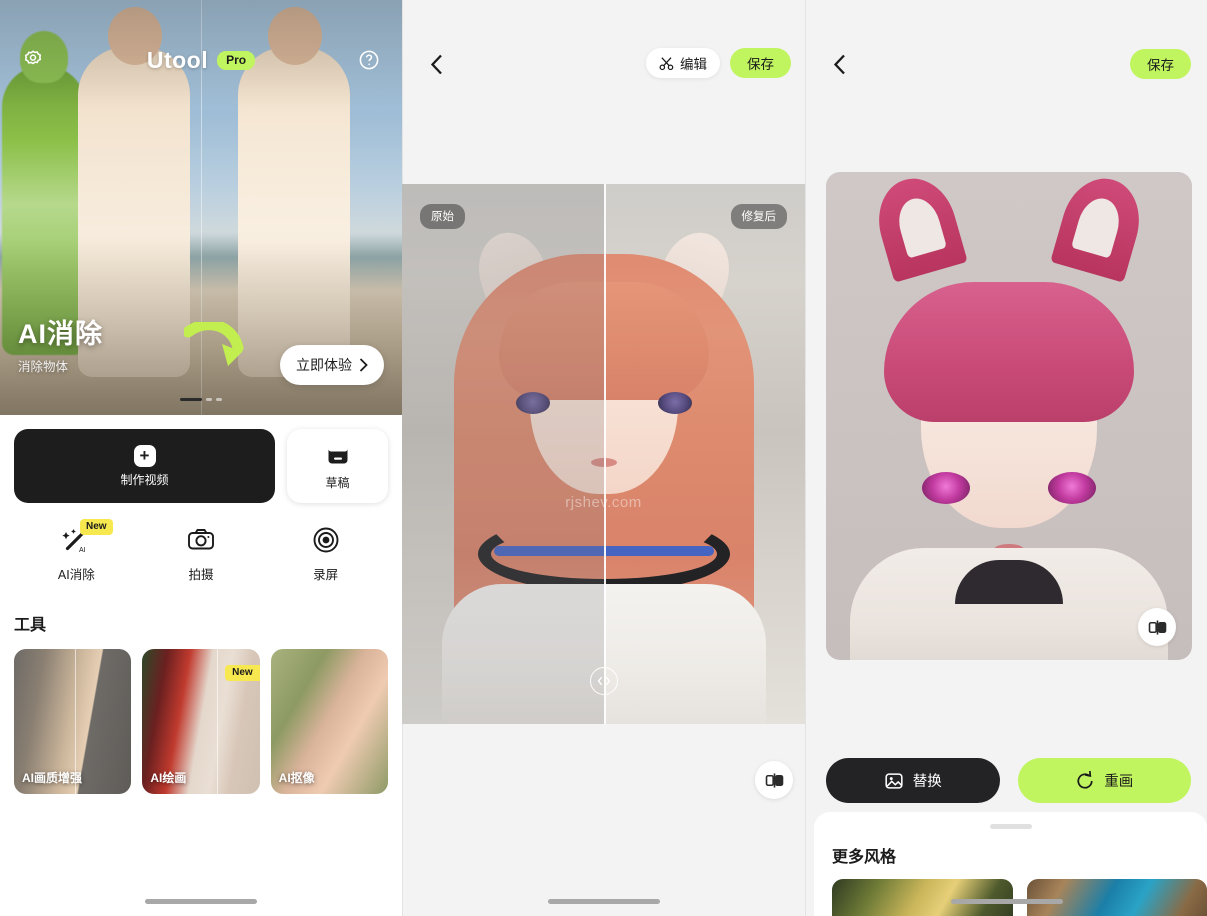 The image size is (1207, 916). I want to click on editor-actions: 编辑 保存, so click(718, 63).